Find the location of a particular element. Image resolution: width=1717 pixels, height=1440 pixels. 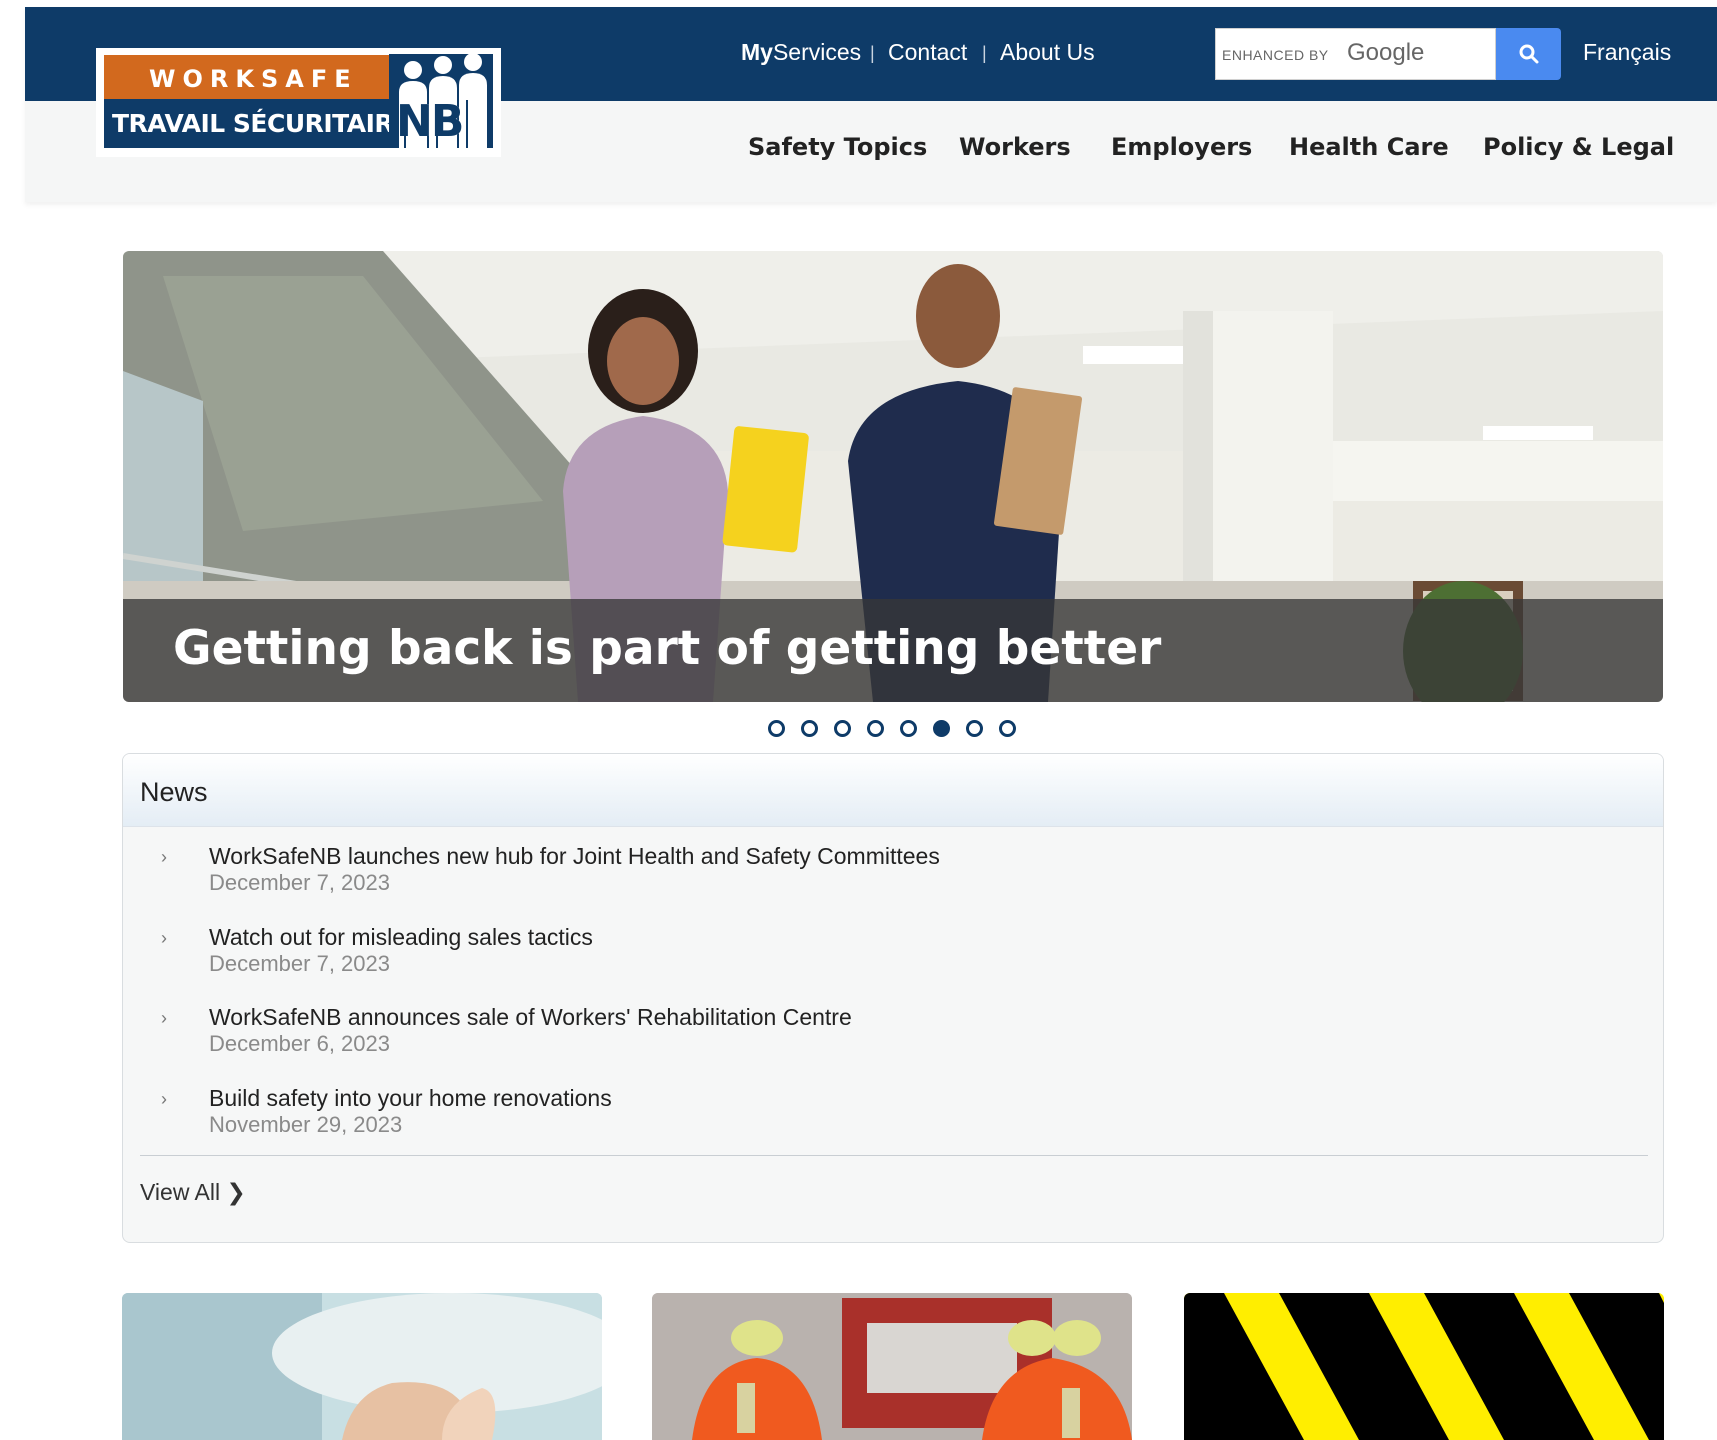

news-item-title: Watch out for misleading sales tactics is located at coordinates (401, 937).